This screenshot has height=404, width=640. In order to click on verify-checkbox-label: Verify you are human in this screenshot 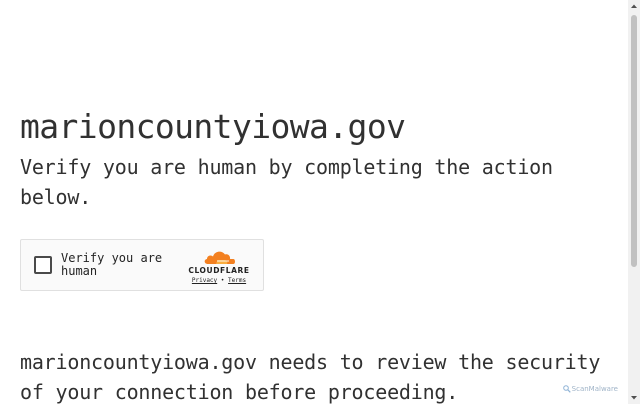, I will do `click(116, 265)`.